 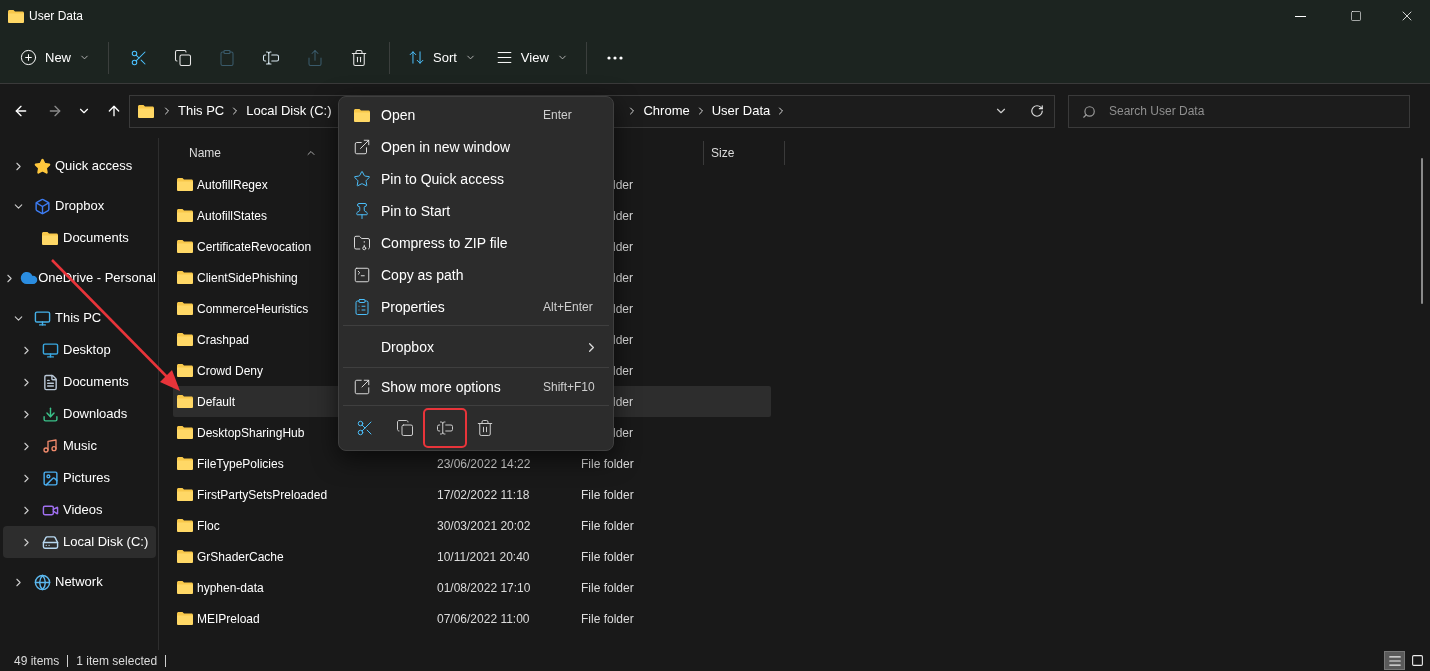 What do you see at coordinates (230, 588) in the screenshot?
I see `file-name: hyphen-data` at bounding box center [230, 588].